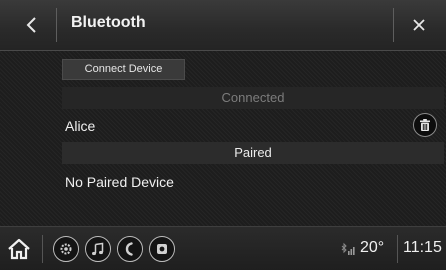 The height and width of the screenshot is (270, 446). I want to click on bluetooth-signal-icon, so click(348, 248).